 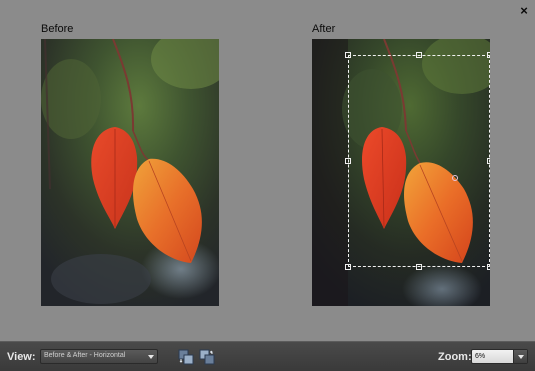 I want to click on after-label: After, so click(x=324, y=29).